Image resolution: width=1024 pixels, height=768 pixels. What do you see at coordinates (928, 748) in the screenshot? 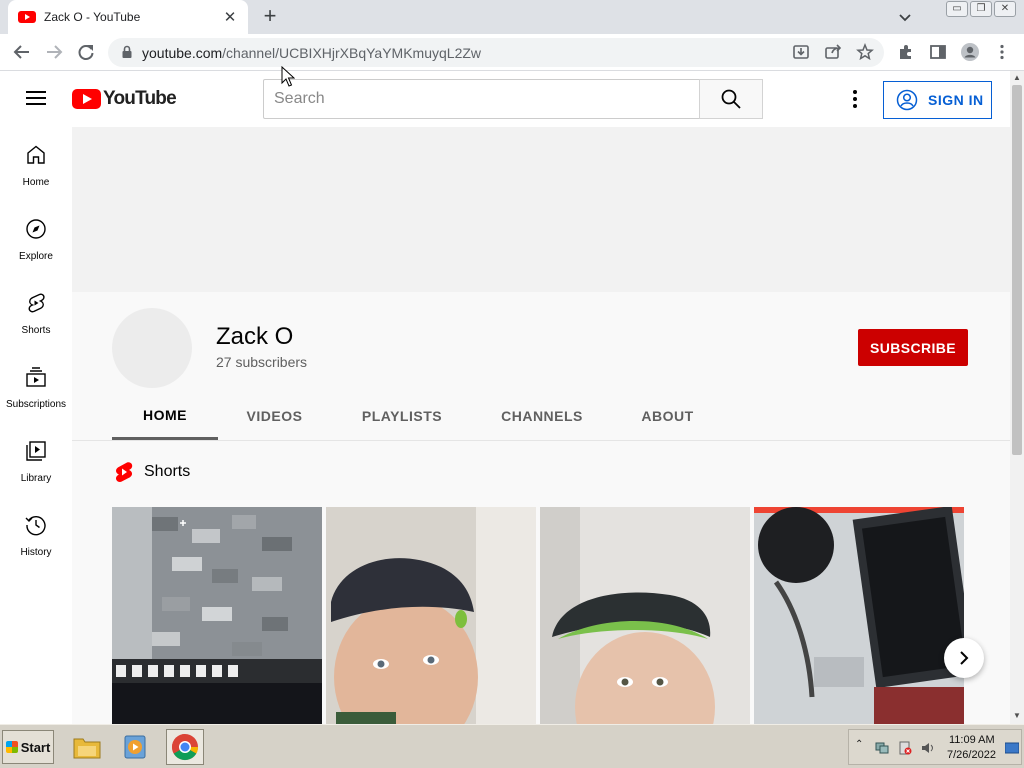
I see `volume-icon` at bounding box center [928, 748].